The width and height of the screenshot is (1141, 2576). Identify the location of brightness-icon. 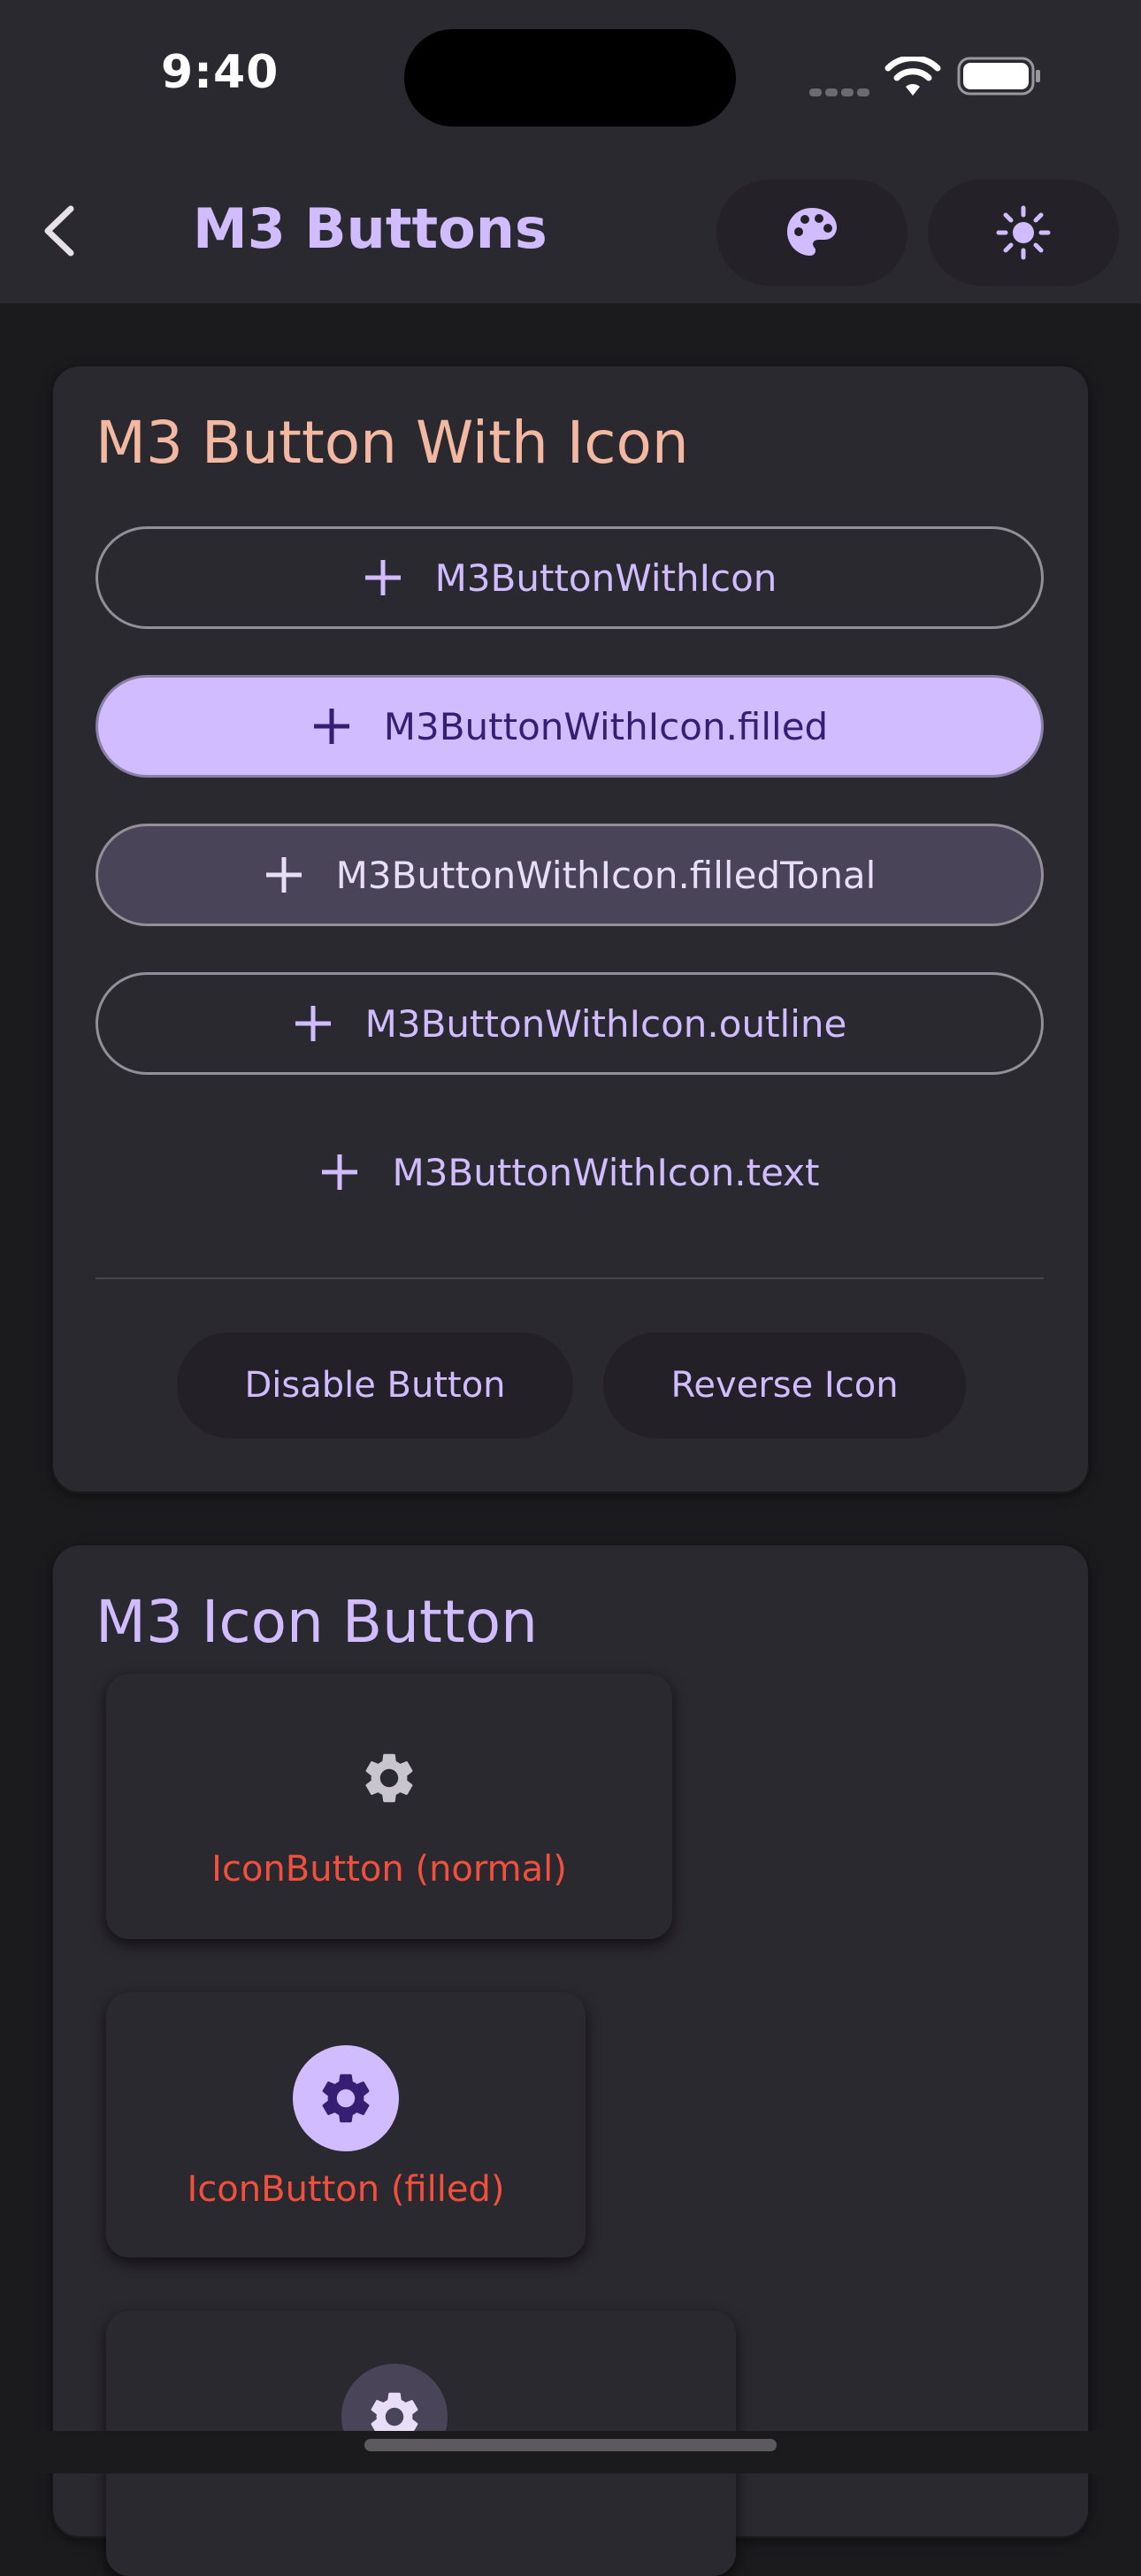
(1024, 232).